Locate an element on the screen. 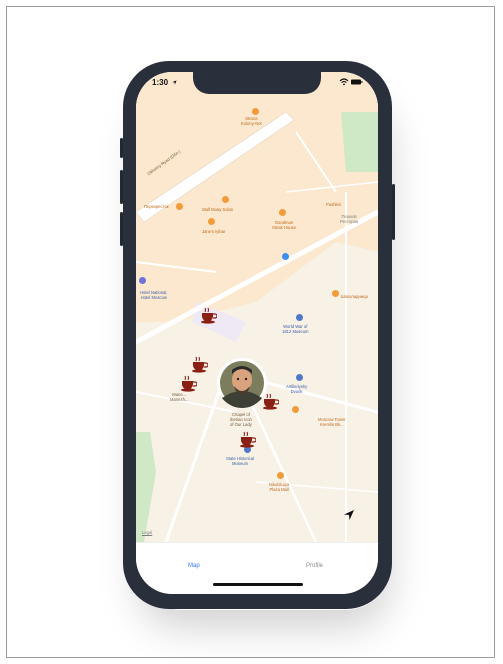 The width and height of the screenshot is (503, 664). status-time: 1:30 is located at coordinates (160, 82).